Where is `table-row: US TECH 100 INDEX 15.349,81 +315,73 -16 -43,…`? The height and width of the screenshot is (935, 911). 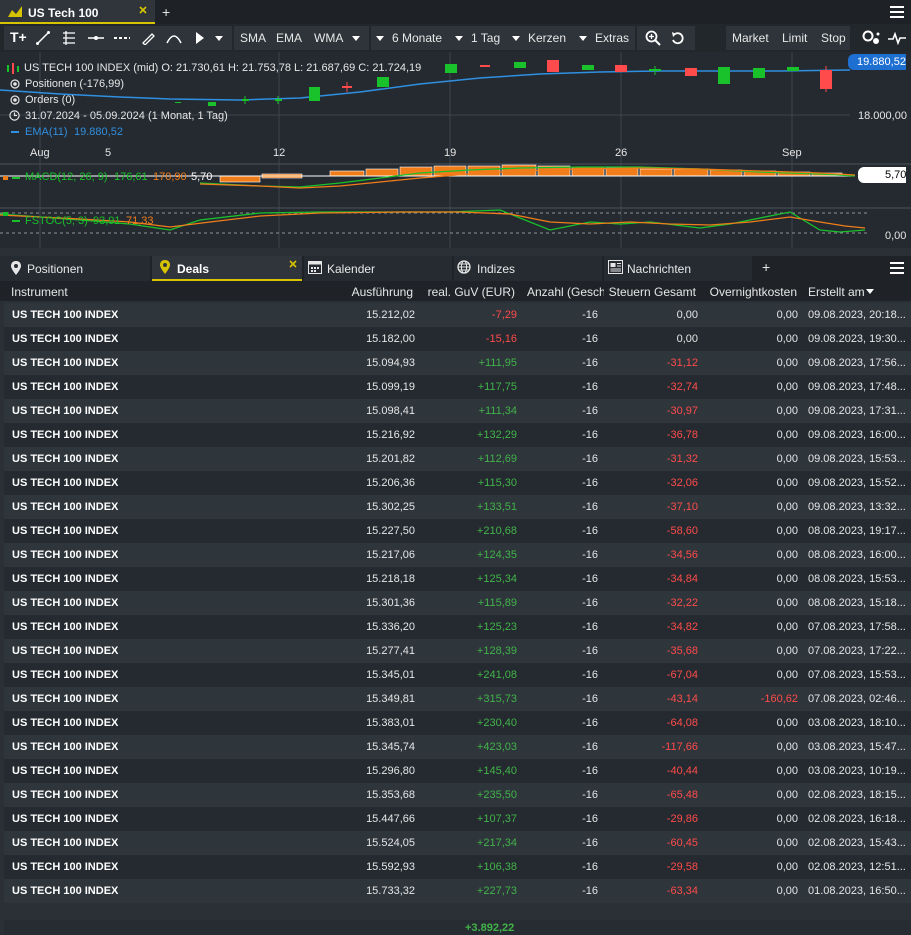 table-row: US TECH 100 INDEX 15.349,81 +315,73 -16 -43,… is located at coordinates (457, 699).